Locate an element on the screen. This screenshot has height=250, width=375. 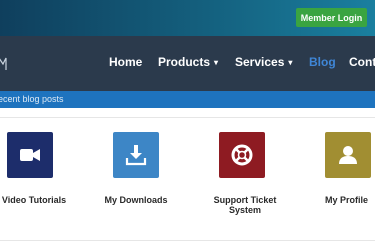
my-profile-tile is located at coordinates (348, 155).